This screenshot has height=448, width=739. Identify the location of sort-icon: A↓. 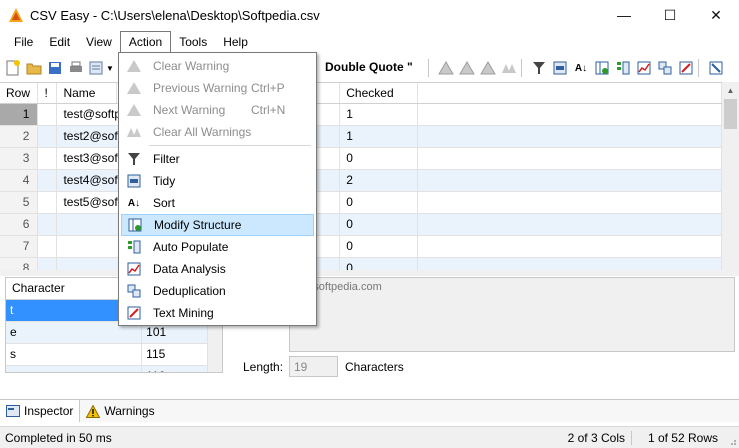
(581, 68).